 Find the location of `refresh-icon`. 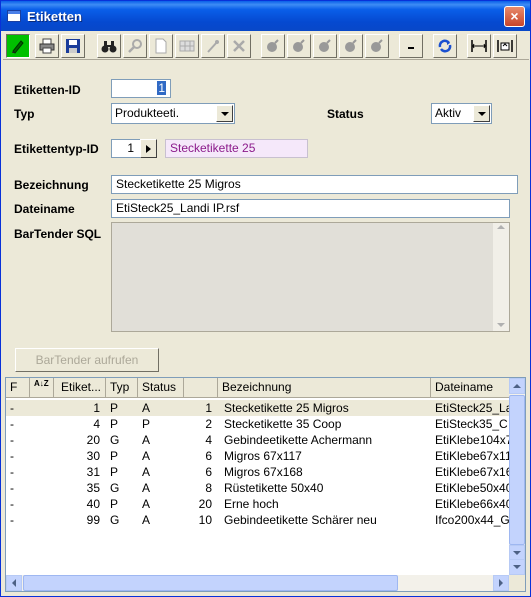

refresh-icon is located at coordinates (445, 46).